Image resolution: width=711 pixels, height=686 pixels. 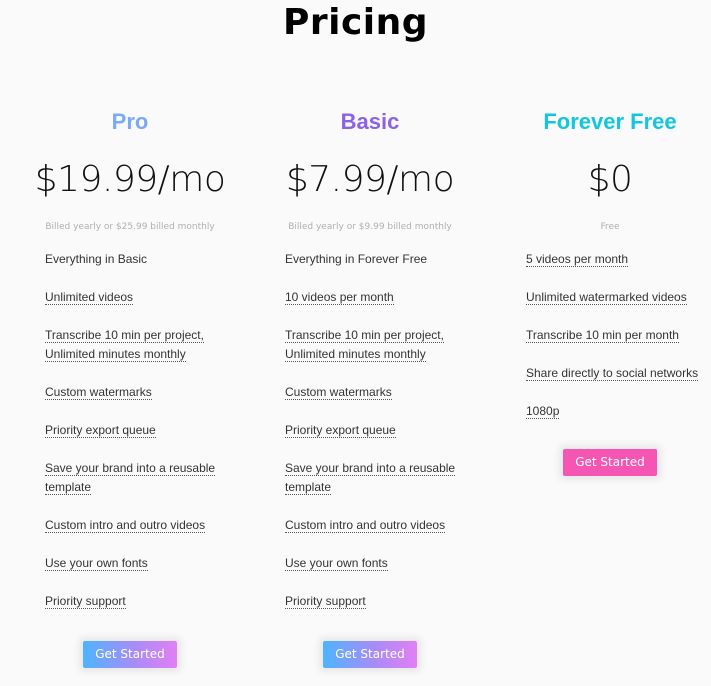 What do you see at coordinates (618, 259) in the screenshot?
I see `feature-item: 5 videos per month` at bounding box center [618, 259].